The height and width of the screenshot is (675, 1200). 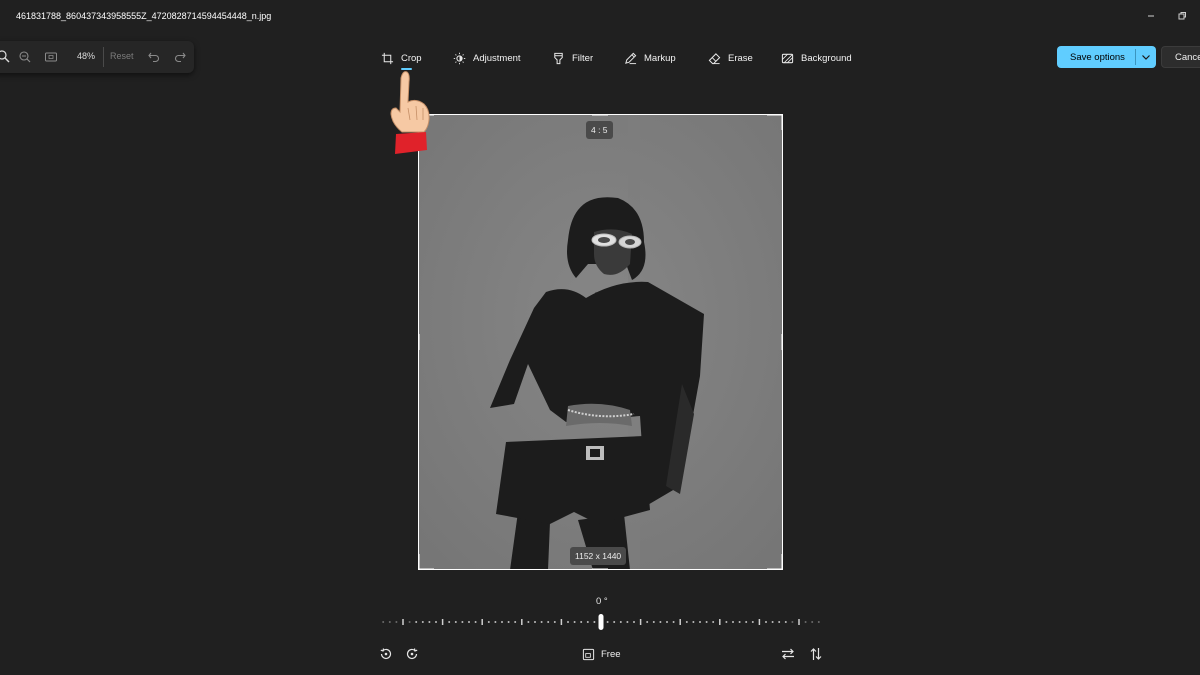 I want to click on minimize-icon, so click(x=1151, y=16).